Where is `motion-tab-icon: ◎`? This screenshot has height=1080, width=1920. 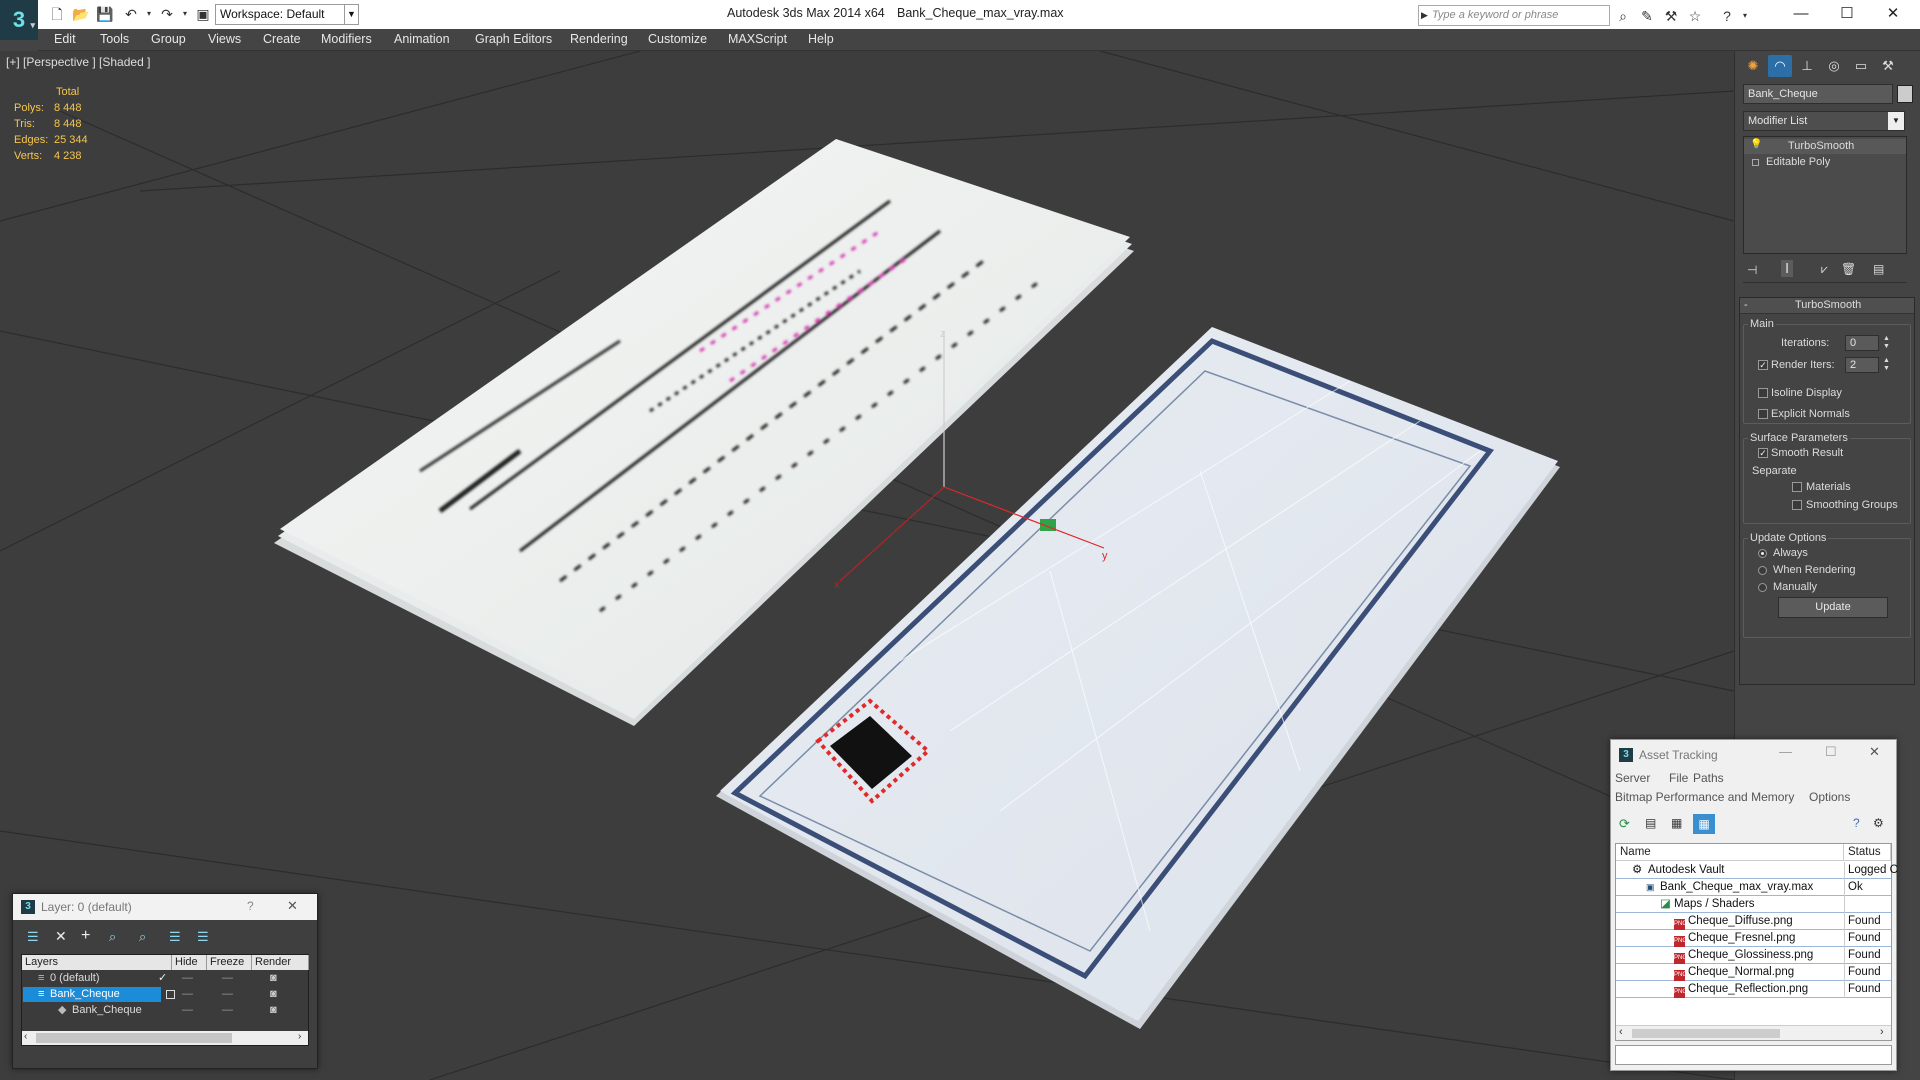
motion-tab-icon: ◎ is located at coordinates (1834, 66).